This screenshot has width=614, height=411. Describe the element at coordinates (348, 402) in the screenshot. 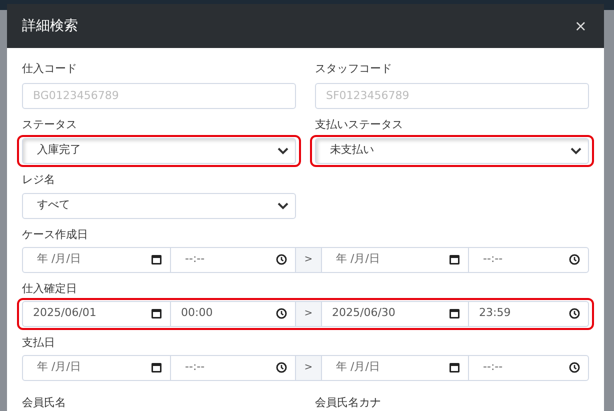

I see `field-label: 会員氏名カナ` at that location.